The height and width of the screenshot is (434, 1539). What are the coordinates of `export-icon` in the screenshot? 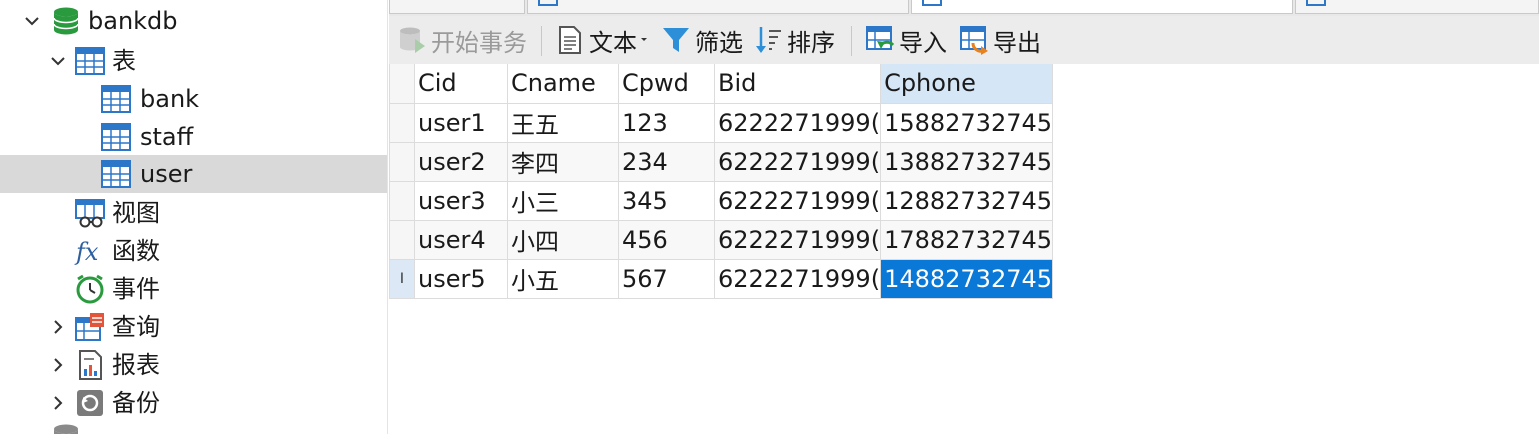 It's located at (974, 40).